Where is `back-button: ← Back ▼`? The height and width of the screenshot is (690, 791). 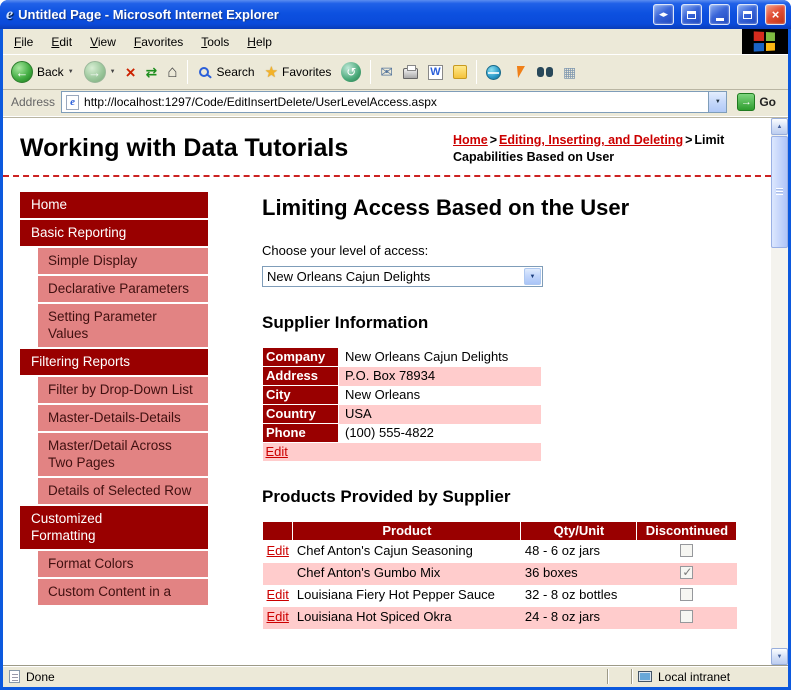
back-button: ← Back ▼ is located at coordinates (42, 72).